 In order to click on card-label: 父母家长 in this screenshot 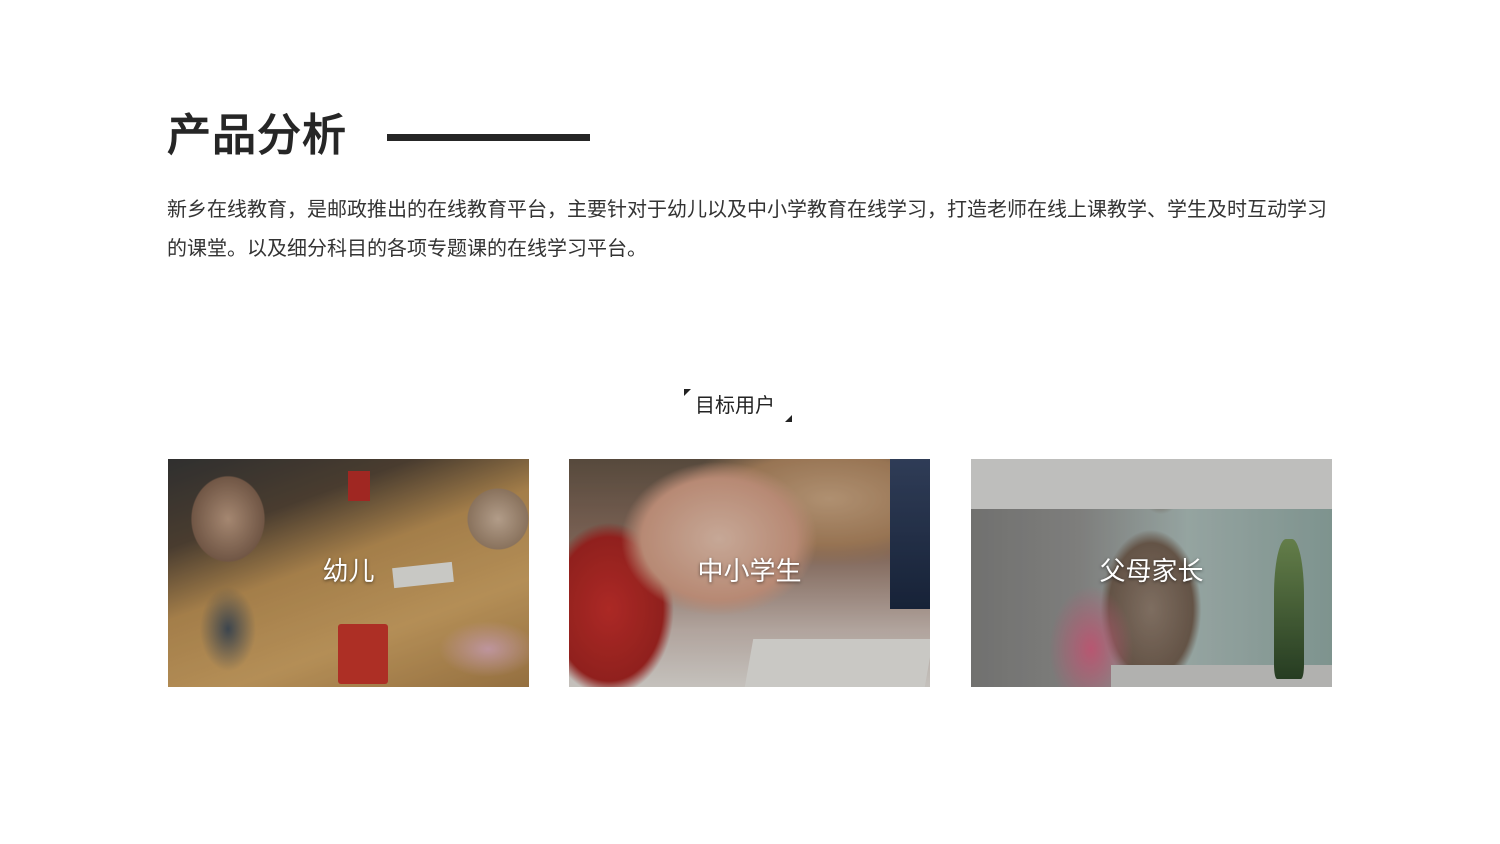, I will do `click(1151, 572)`.